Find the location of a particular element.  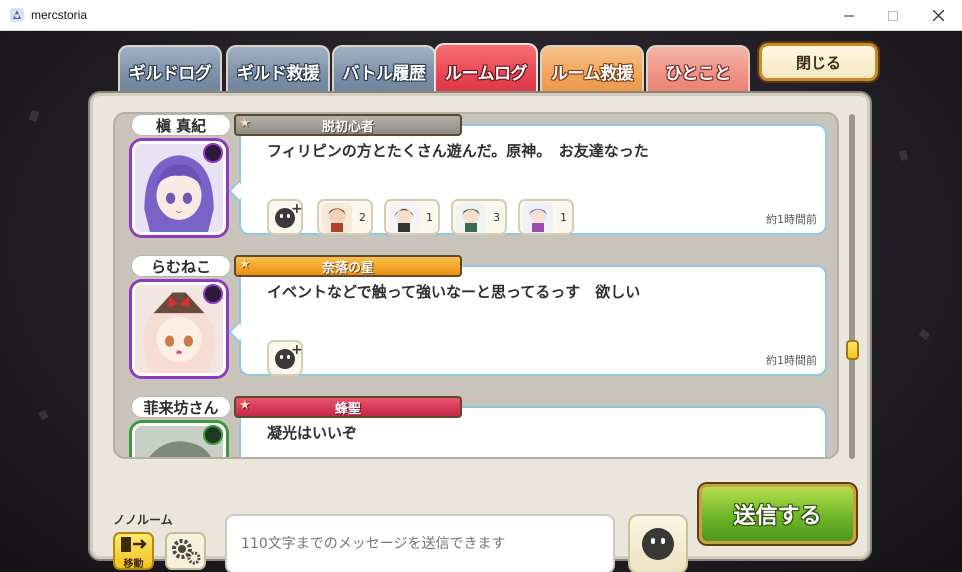

player-title-badge: ★ 蜂聖 is located at coordinates (348, 407).